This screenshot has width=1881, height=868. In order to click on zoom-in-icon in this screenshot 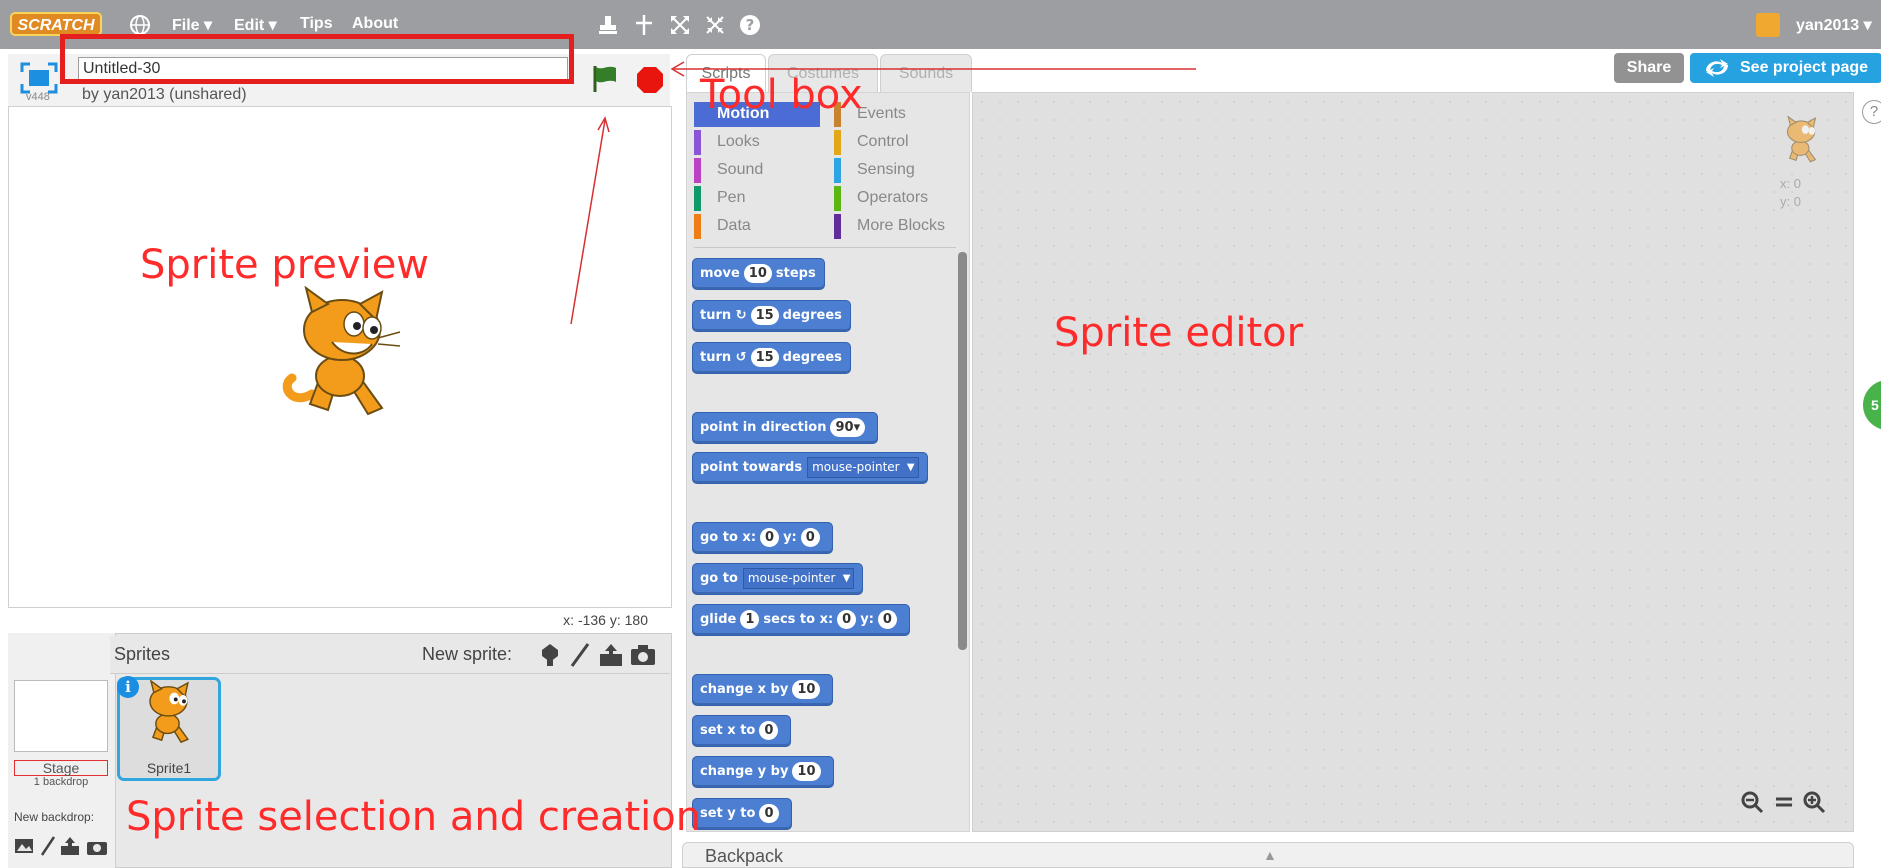, I will do `click(1814, 802)`.